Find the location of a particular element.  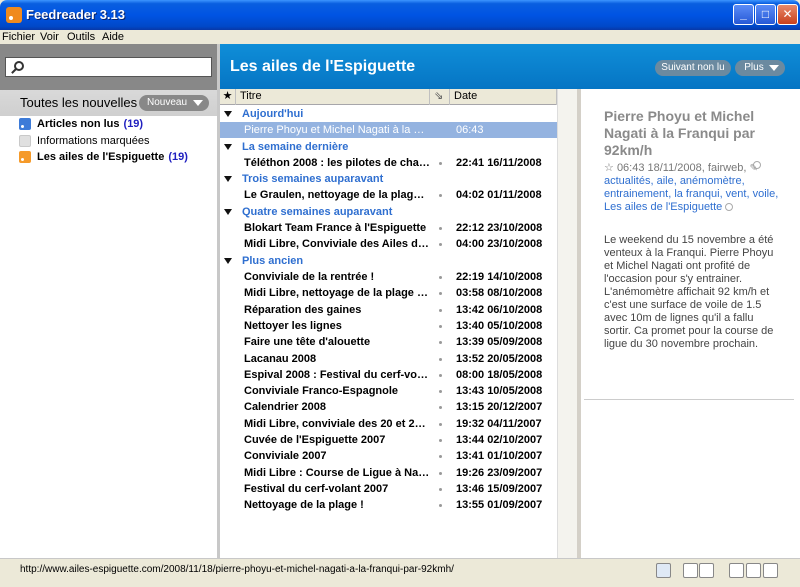

search-icon is located at coordinates (19, 66).